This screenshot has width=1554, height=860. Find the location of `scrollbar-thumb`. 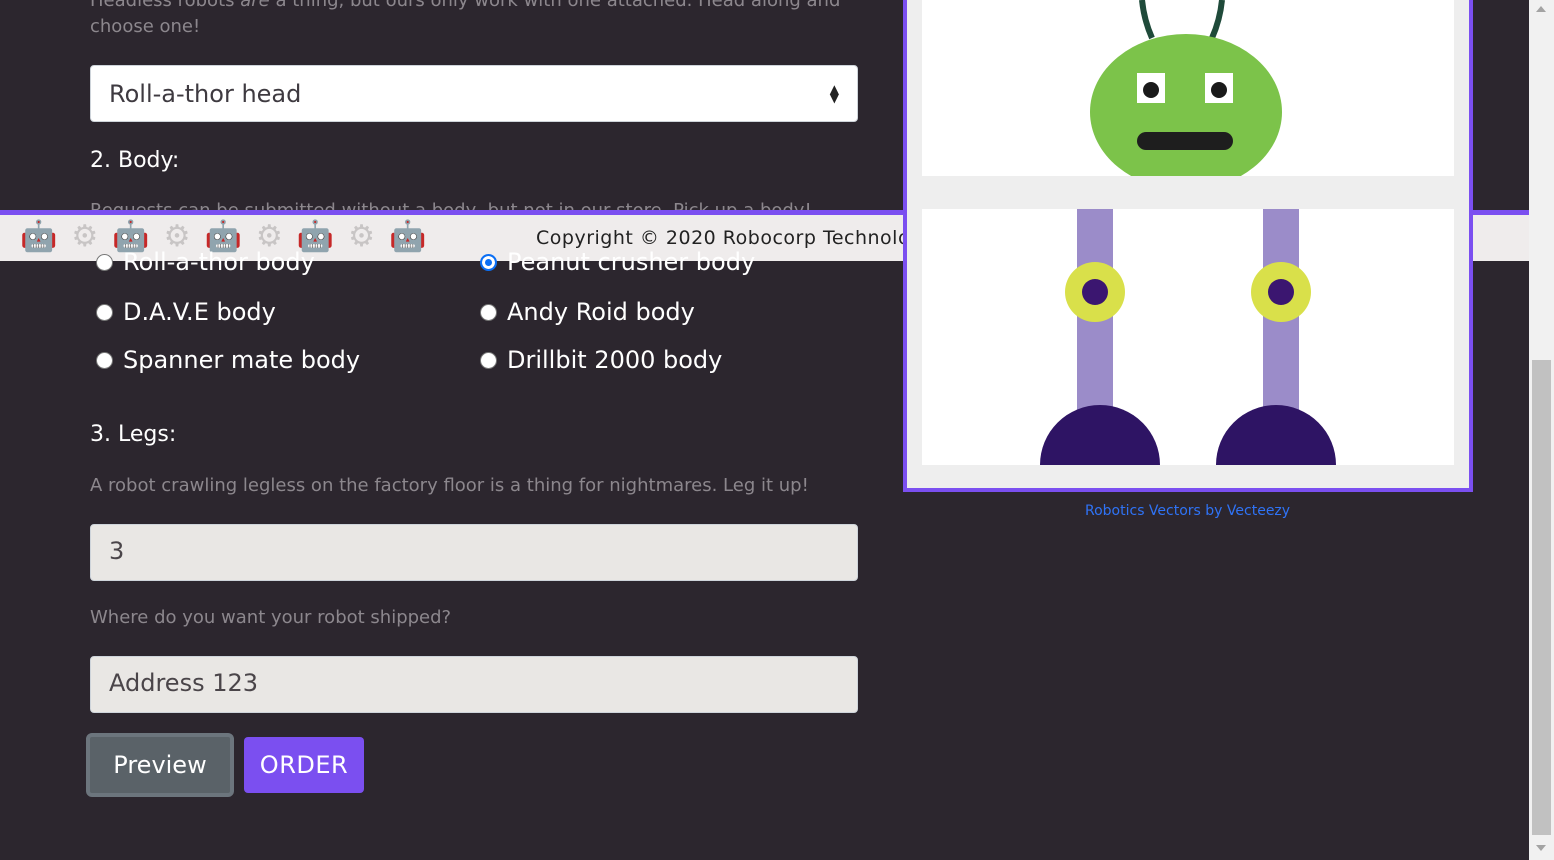

scrollbar-thumb is located at coordinates (1541, 597).